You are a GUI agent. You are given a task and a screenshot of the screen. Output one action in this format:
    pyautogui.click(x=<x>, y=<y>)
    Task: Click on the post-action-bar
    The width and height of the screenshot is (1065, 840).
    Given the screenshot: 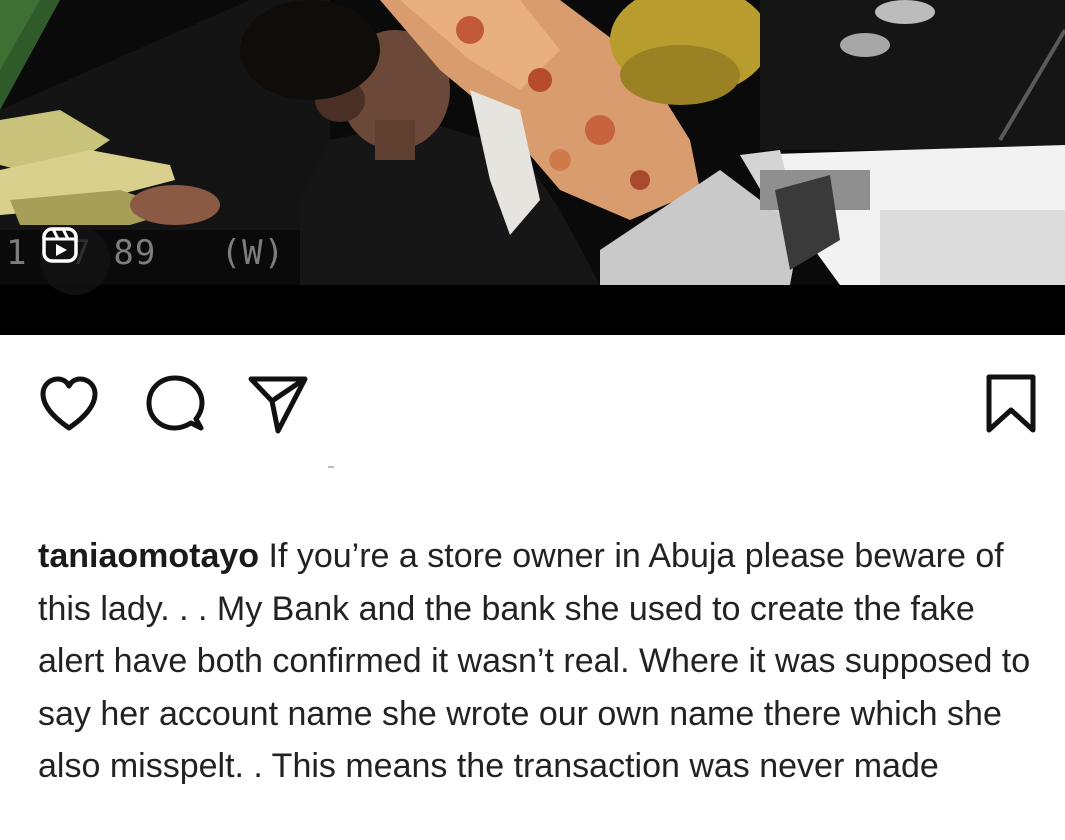 What is the action you would take?
    pyautogui.click(x=532, y=395)
    